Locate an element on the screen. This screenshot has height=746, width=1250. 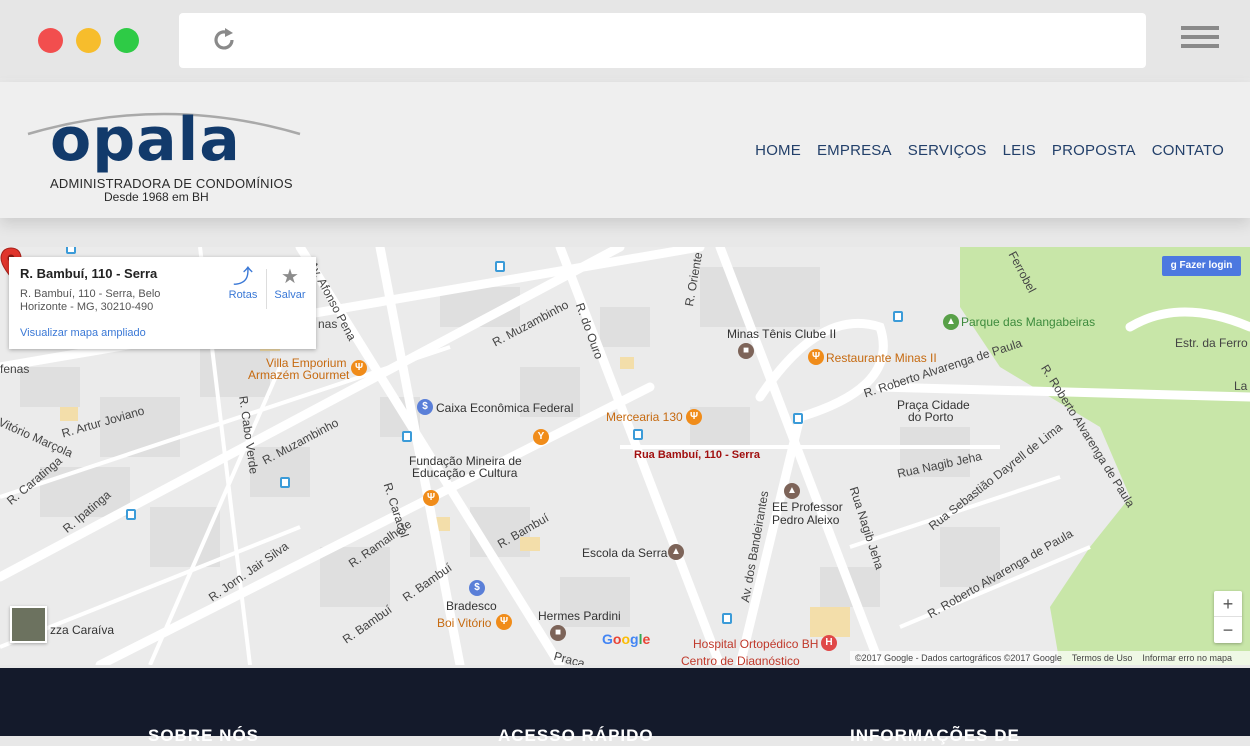
zoom-in-button: + is located at coordinates (1228, 604).